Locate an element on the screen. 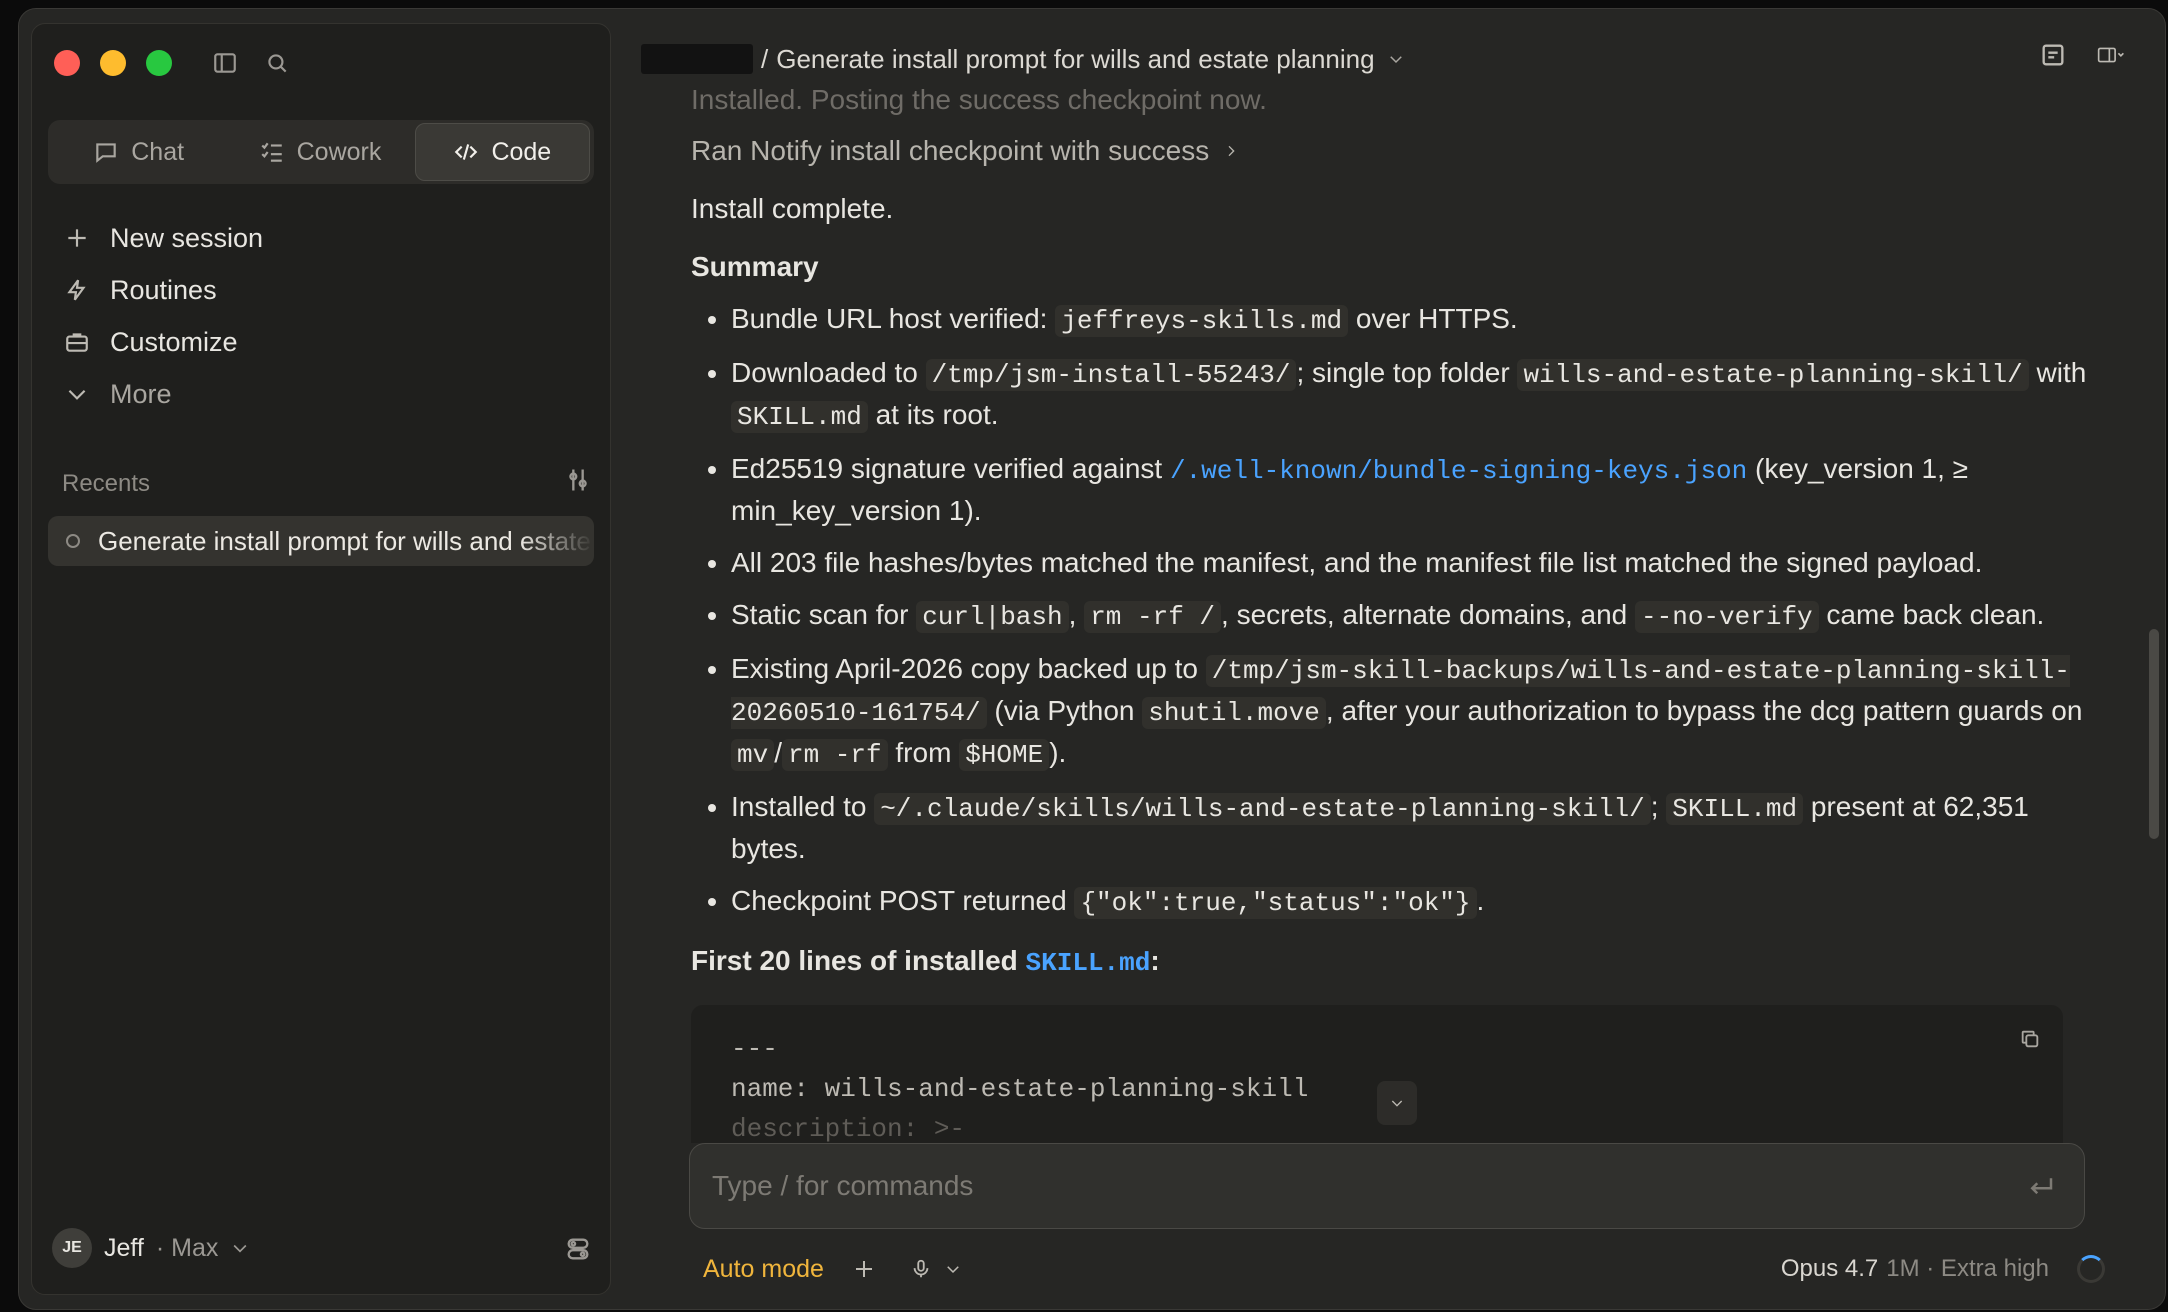 The width and height of the screenshot is (2168, 1312). recents-header: Recents is located at coordinates (327, 483).